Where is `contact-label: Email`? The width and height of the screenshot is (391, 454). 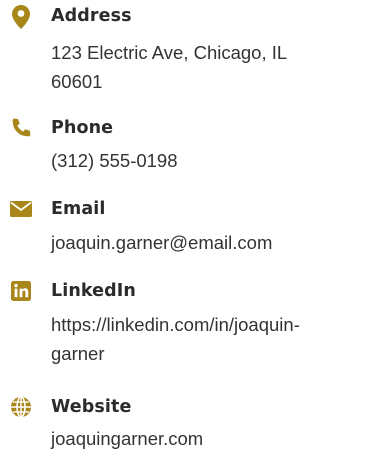 contact-label: Email is located at coordinates (78, 209).